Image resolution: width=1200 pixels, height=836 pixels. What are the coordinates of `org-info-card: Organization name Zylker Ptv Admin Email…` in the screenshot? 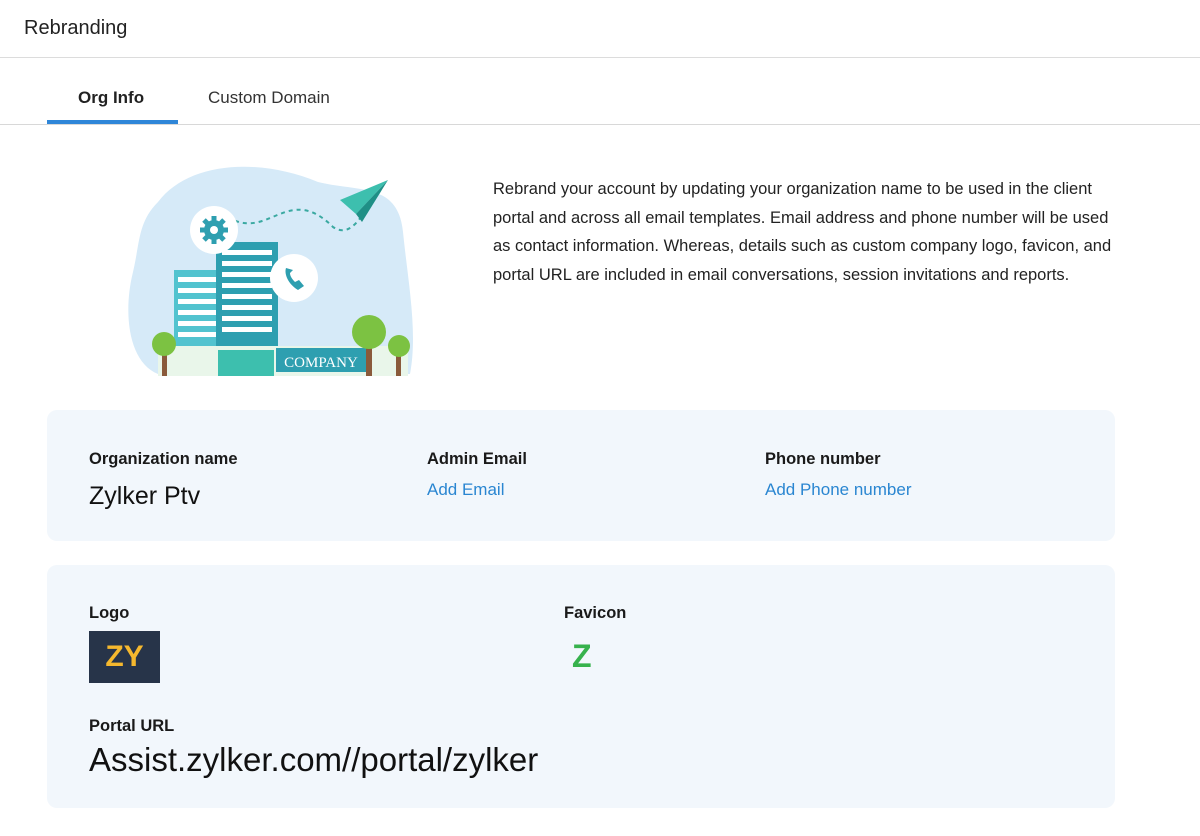 It's located at (581, 475).